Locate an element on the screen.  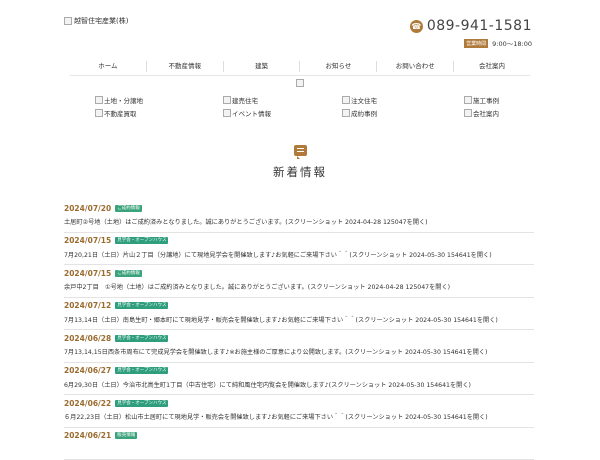
quick-link-sold-cases: 成約事例 is located at coordinates (403, 113).